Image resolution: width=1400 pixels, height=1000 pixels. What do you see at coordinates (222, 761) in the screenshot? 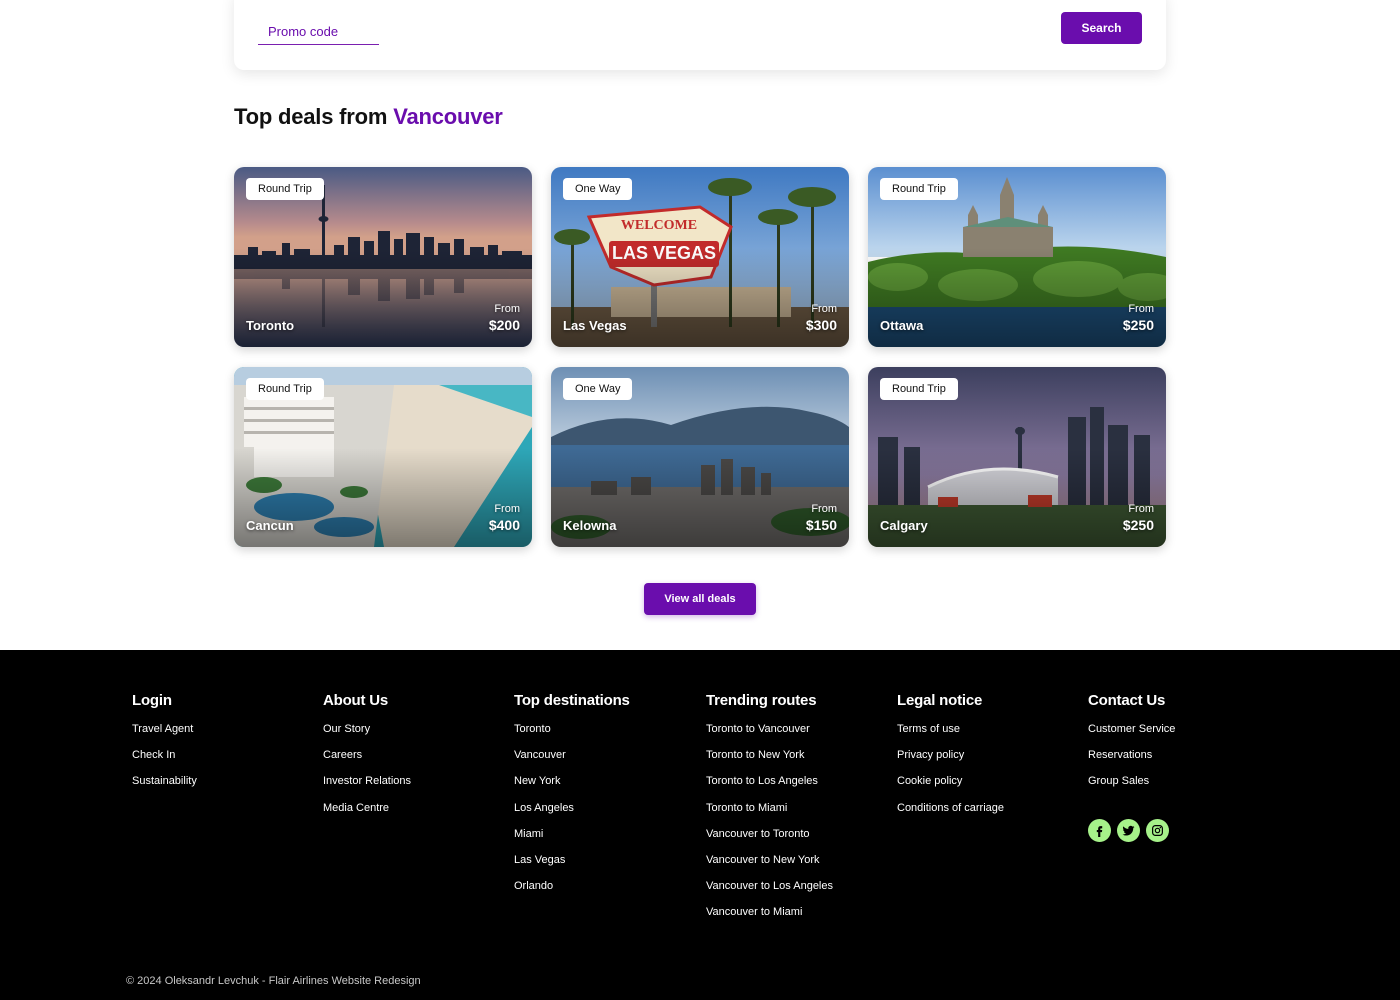
I see `footer-link: Check In` at bounding box center [222, 761].